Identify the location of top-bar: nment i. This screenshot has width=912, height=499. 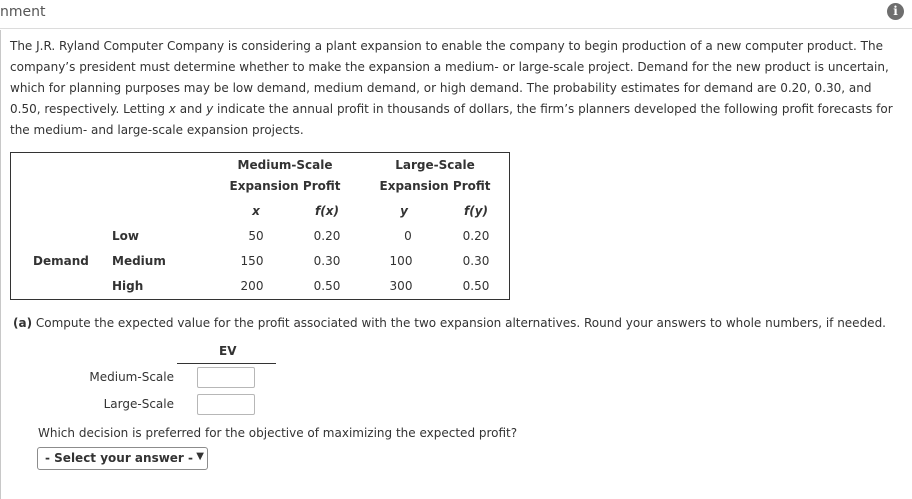
(456, 14).